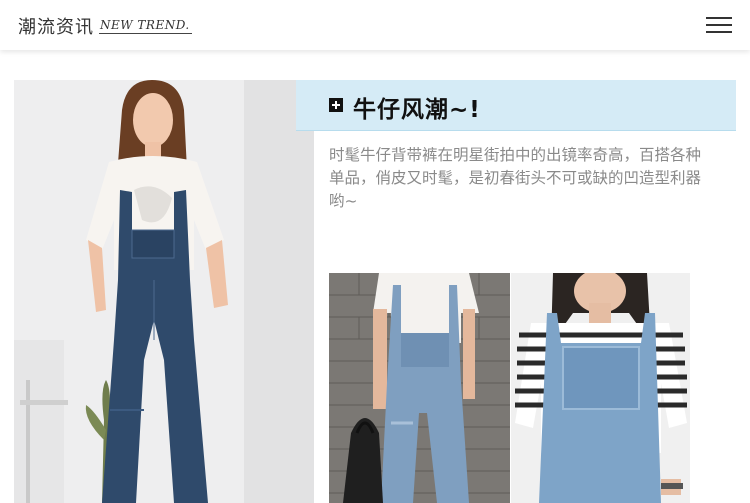  Describe the element at coordinates (336, 105) in the screenshot. I see `plus-square-icon` at that location.